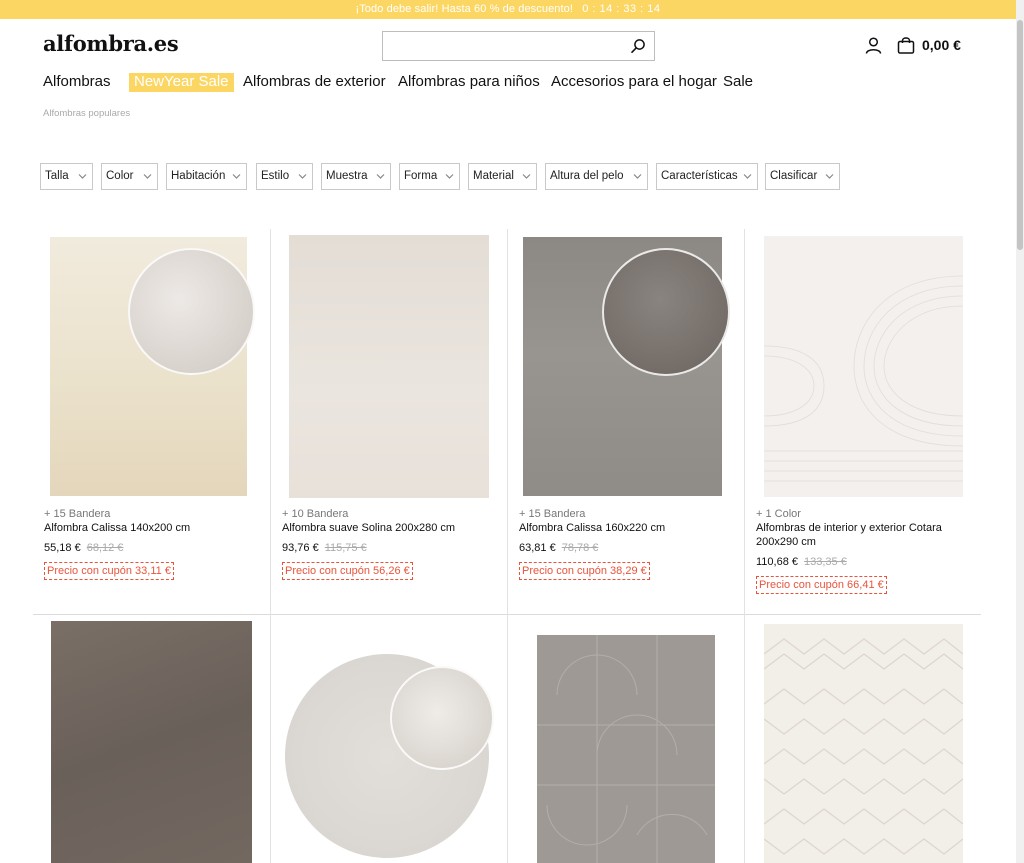 The width and height of the screenshot is (1024, 863). Describe the element at coordinates (421, 176) in the screenshot. I see `filter-label: Forma` at that location.